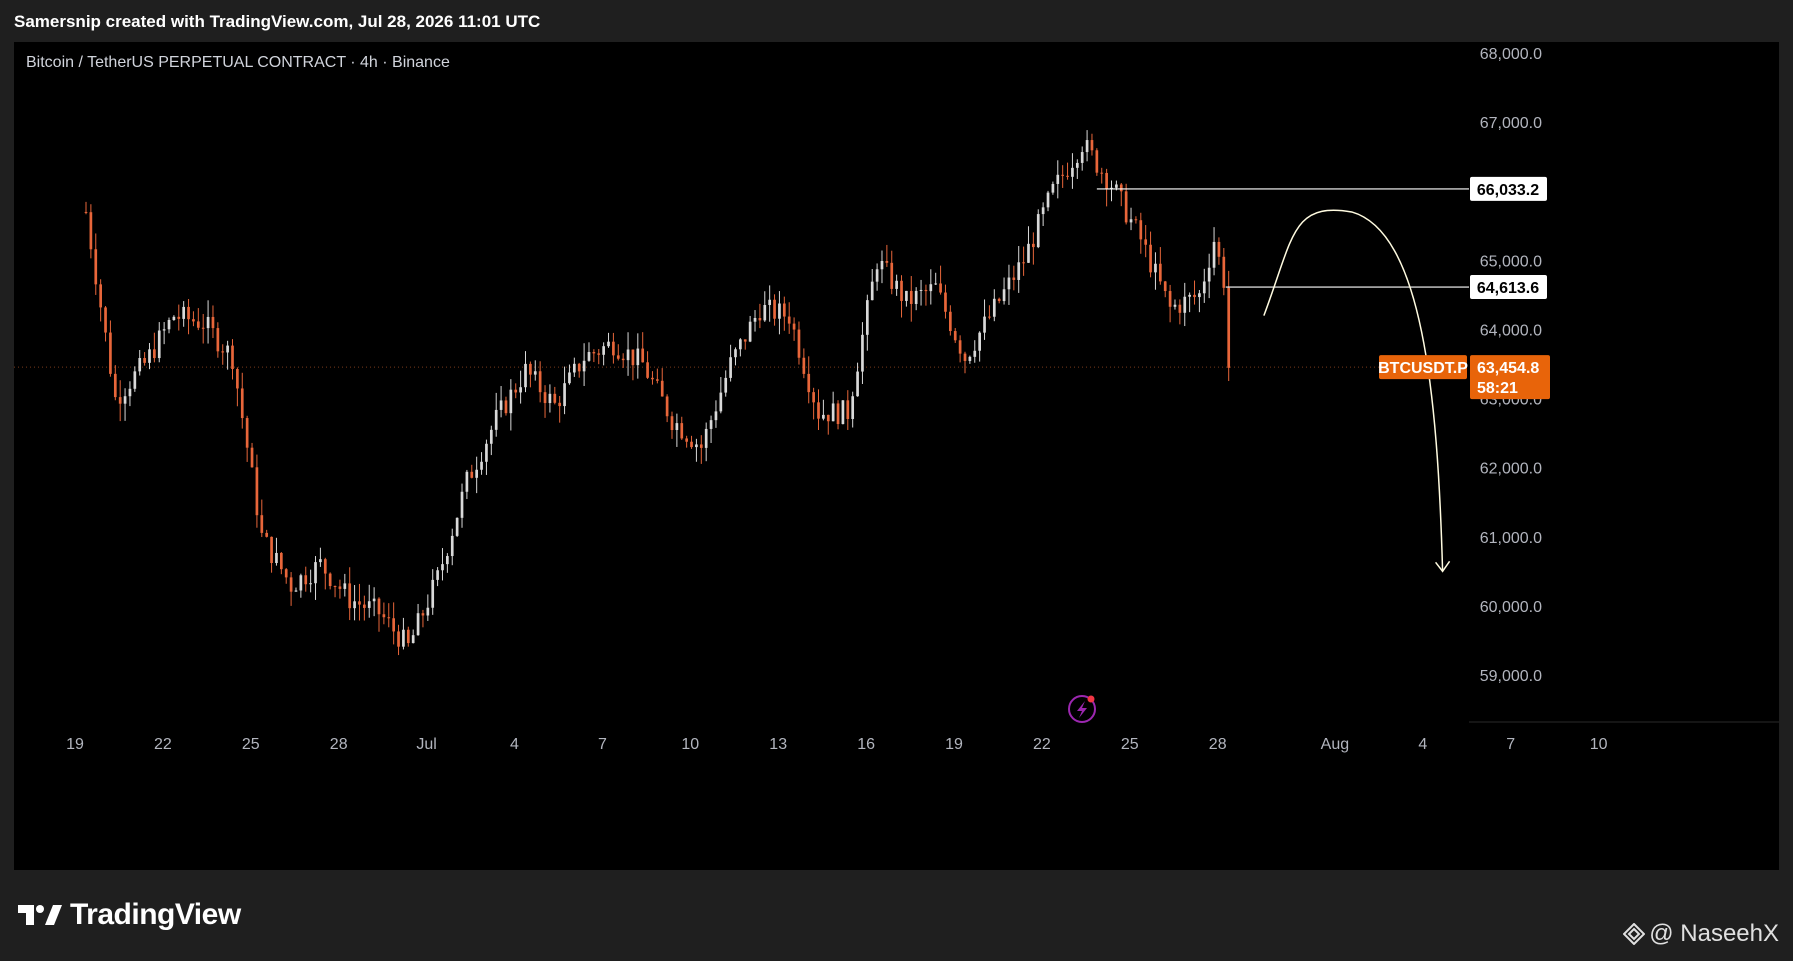 This screenshot has width=1793, height=961. I want to click on tradingview-logo-icon, so click(40, 915).